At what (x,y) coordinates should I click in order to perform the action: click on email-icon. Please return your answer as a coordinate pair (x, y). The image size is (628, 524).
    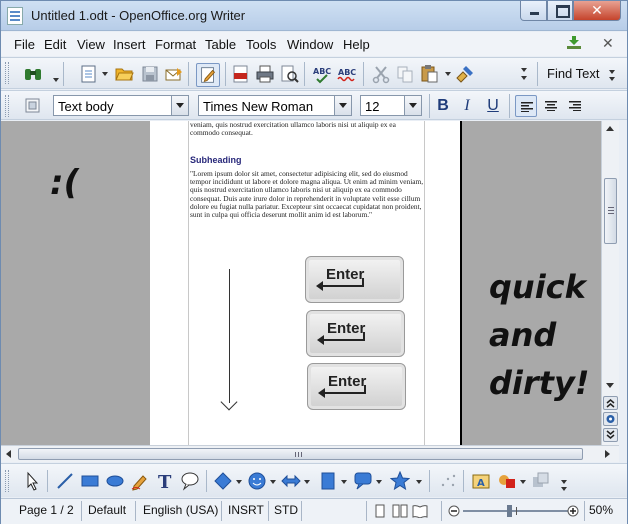
    Looking at the image, I should click on (174, 74).